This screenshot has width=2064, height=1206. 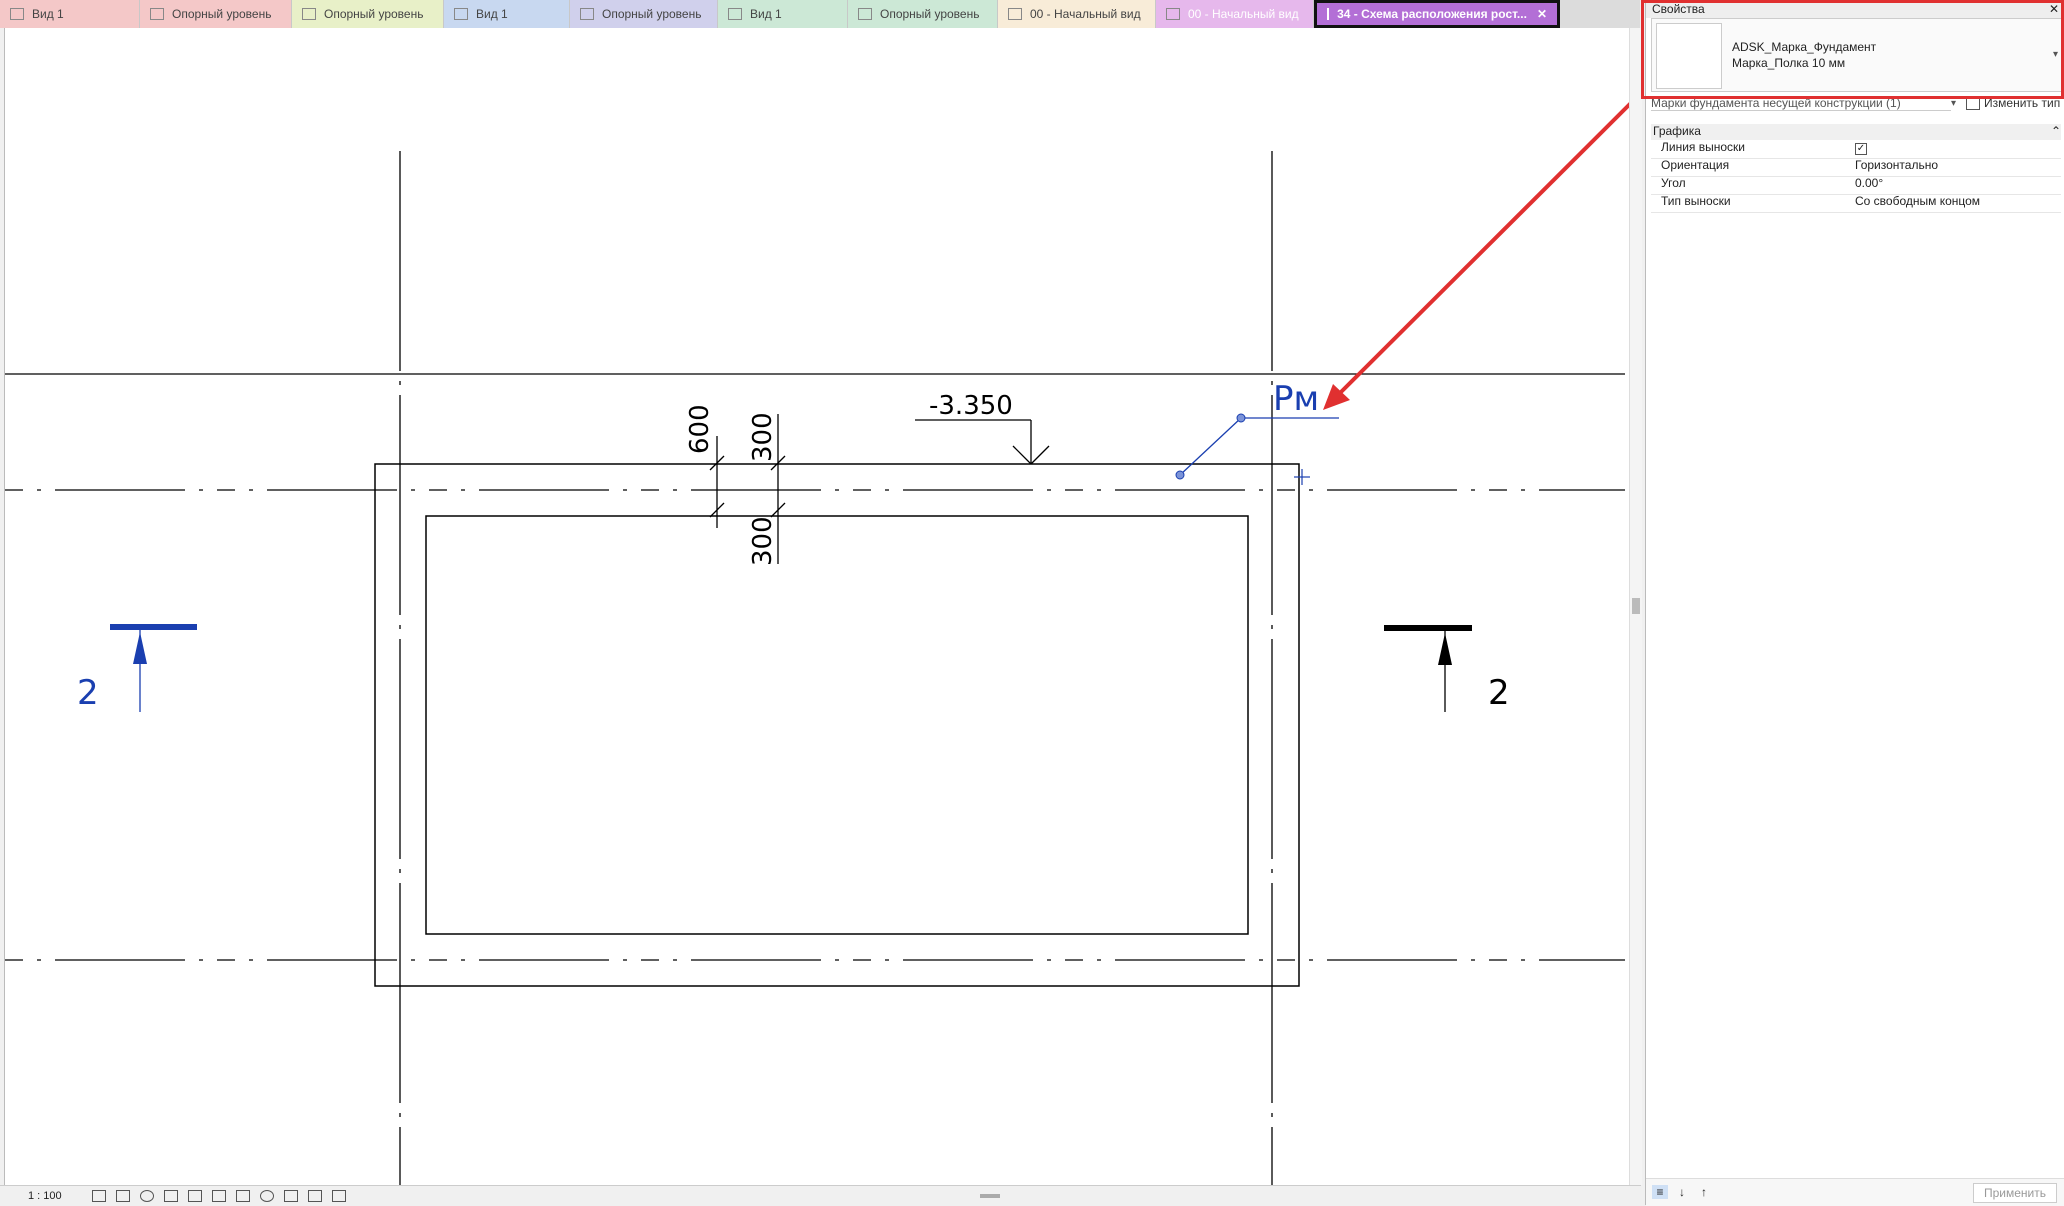 What do you see at coordinates (153, 668) in the screenshot?
I see `section-marker-left` at bounding box center [153, 668].